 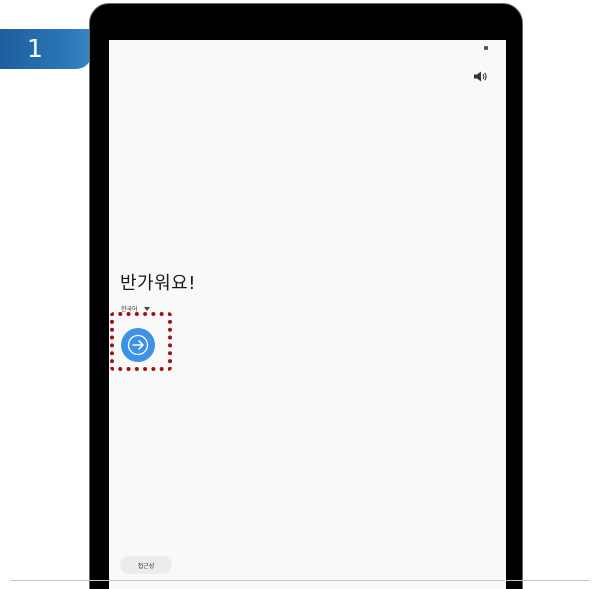 What do you see at coordinates (146, 308) in the screenshot?
I see `chevron-down-icon` at bounding box center [146, 308].